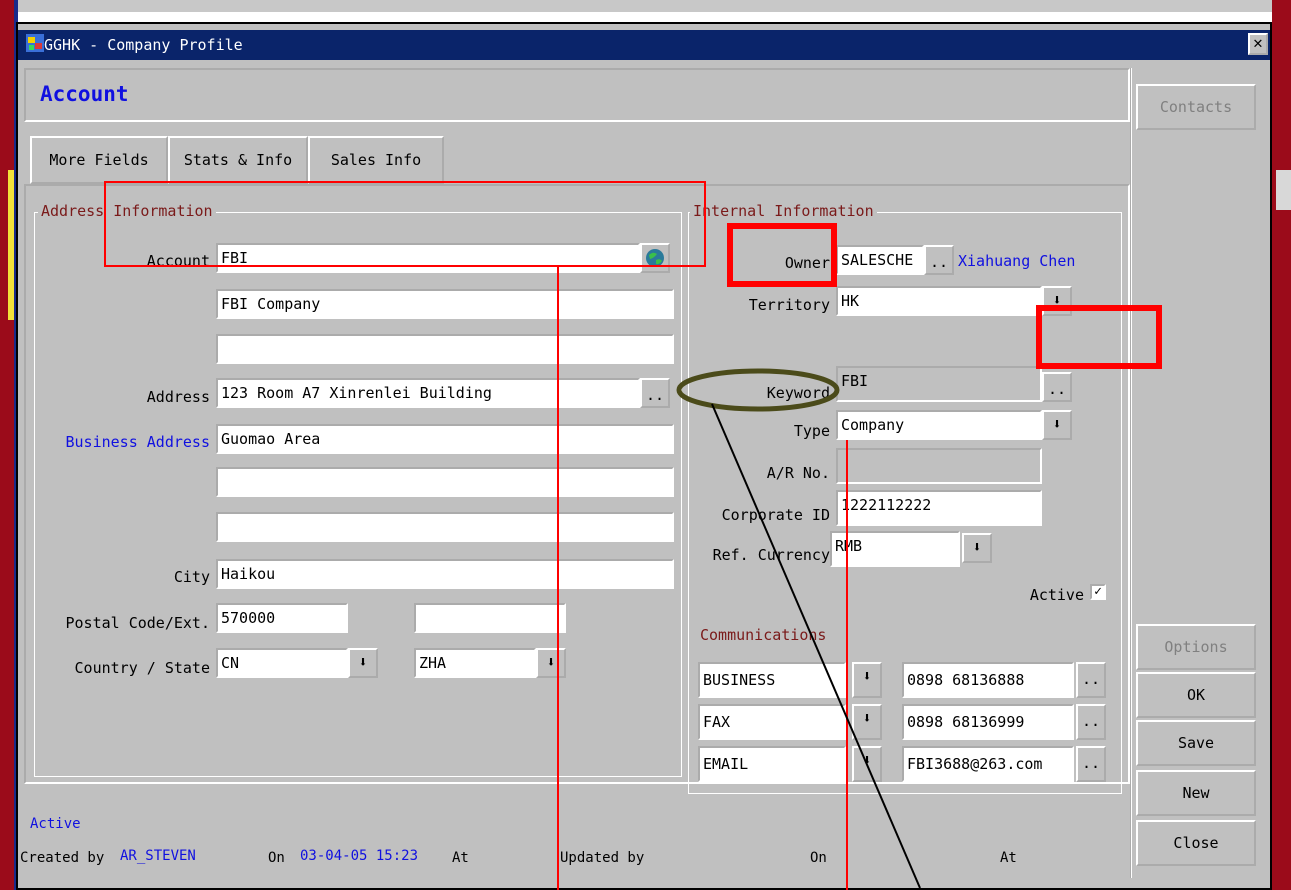 This screenshot has height=890, width=1291. I want to click on annotation-overlay, so click(798, 628).